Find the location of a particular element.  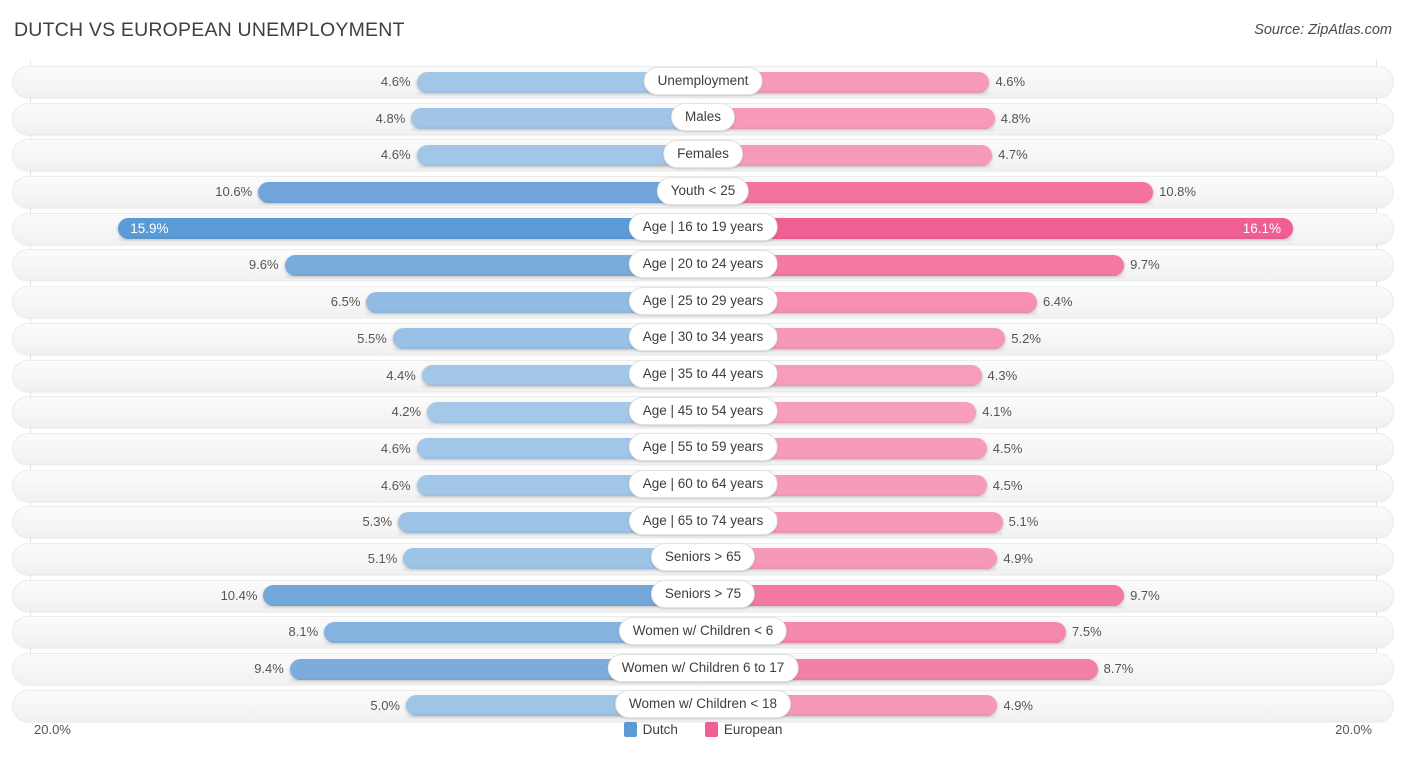

row-label-17: Women w/ Children < 18 is located at coordinates (703, 704).